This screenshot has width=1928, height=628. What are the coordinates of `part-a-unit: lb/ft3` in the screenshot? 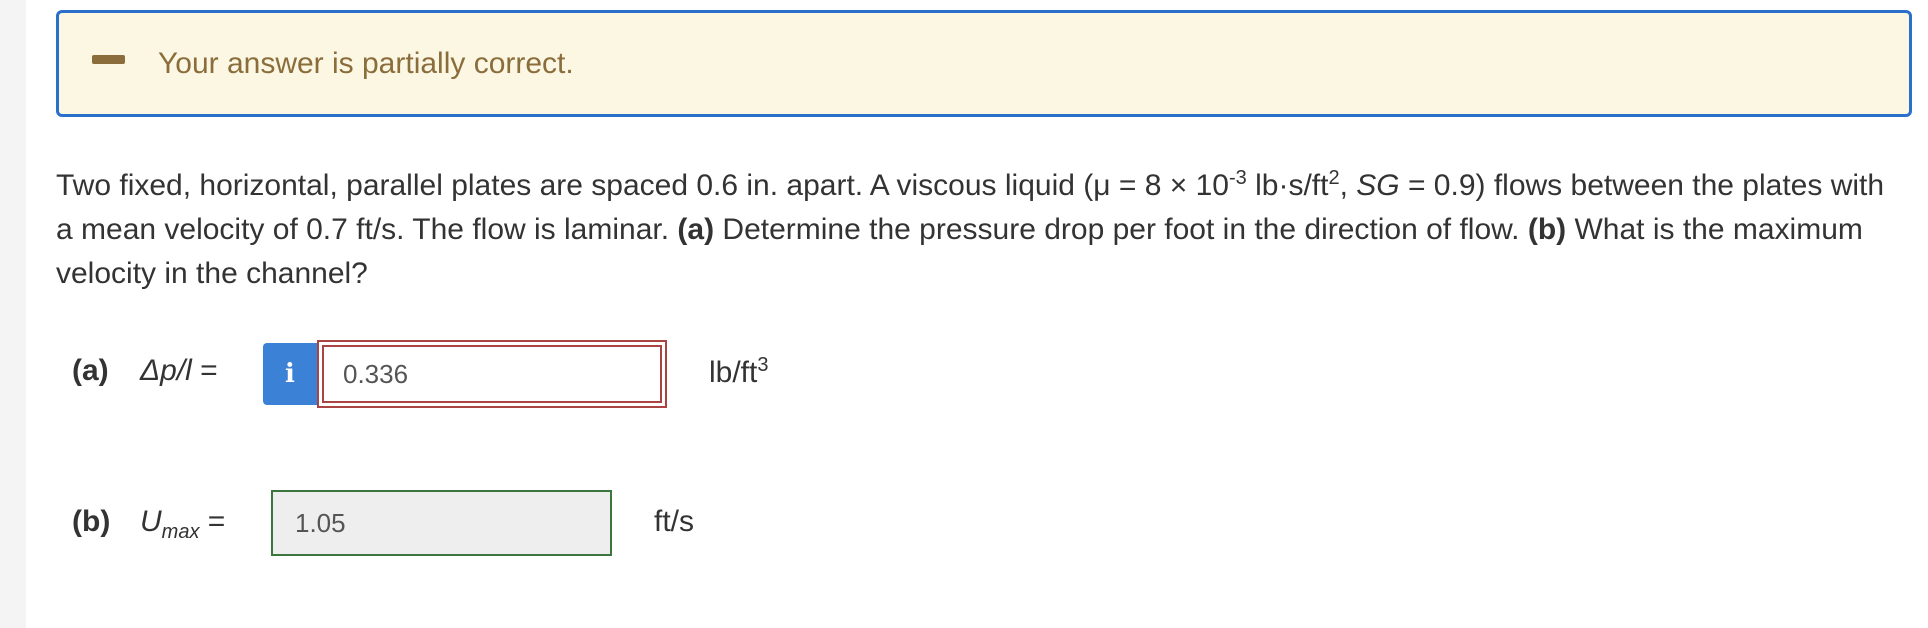 It's located at (738, 372).